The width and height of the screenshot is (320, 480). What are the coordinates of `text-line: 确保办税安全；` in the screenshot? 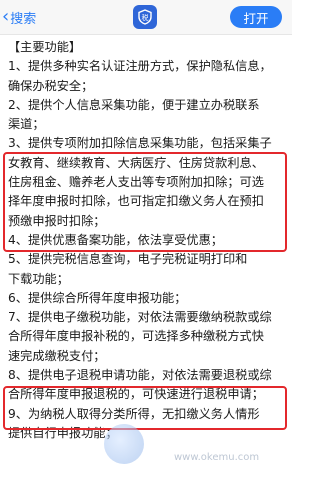 It's located at (51, 85).